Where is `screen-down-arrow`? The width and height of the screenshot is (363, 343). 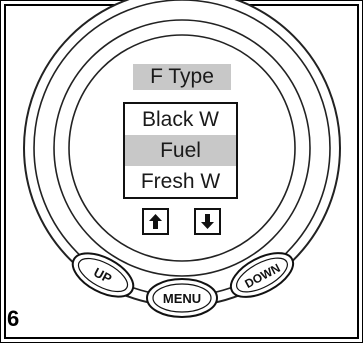
screen-down-arrow is located at coordinates (207, 221).